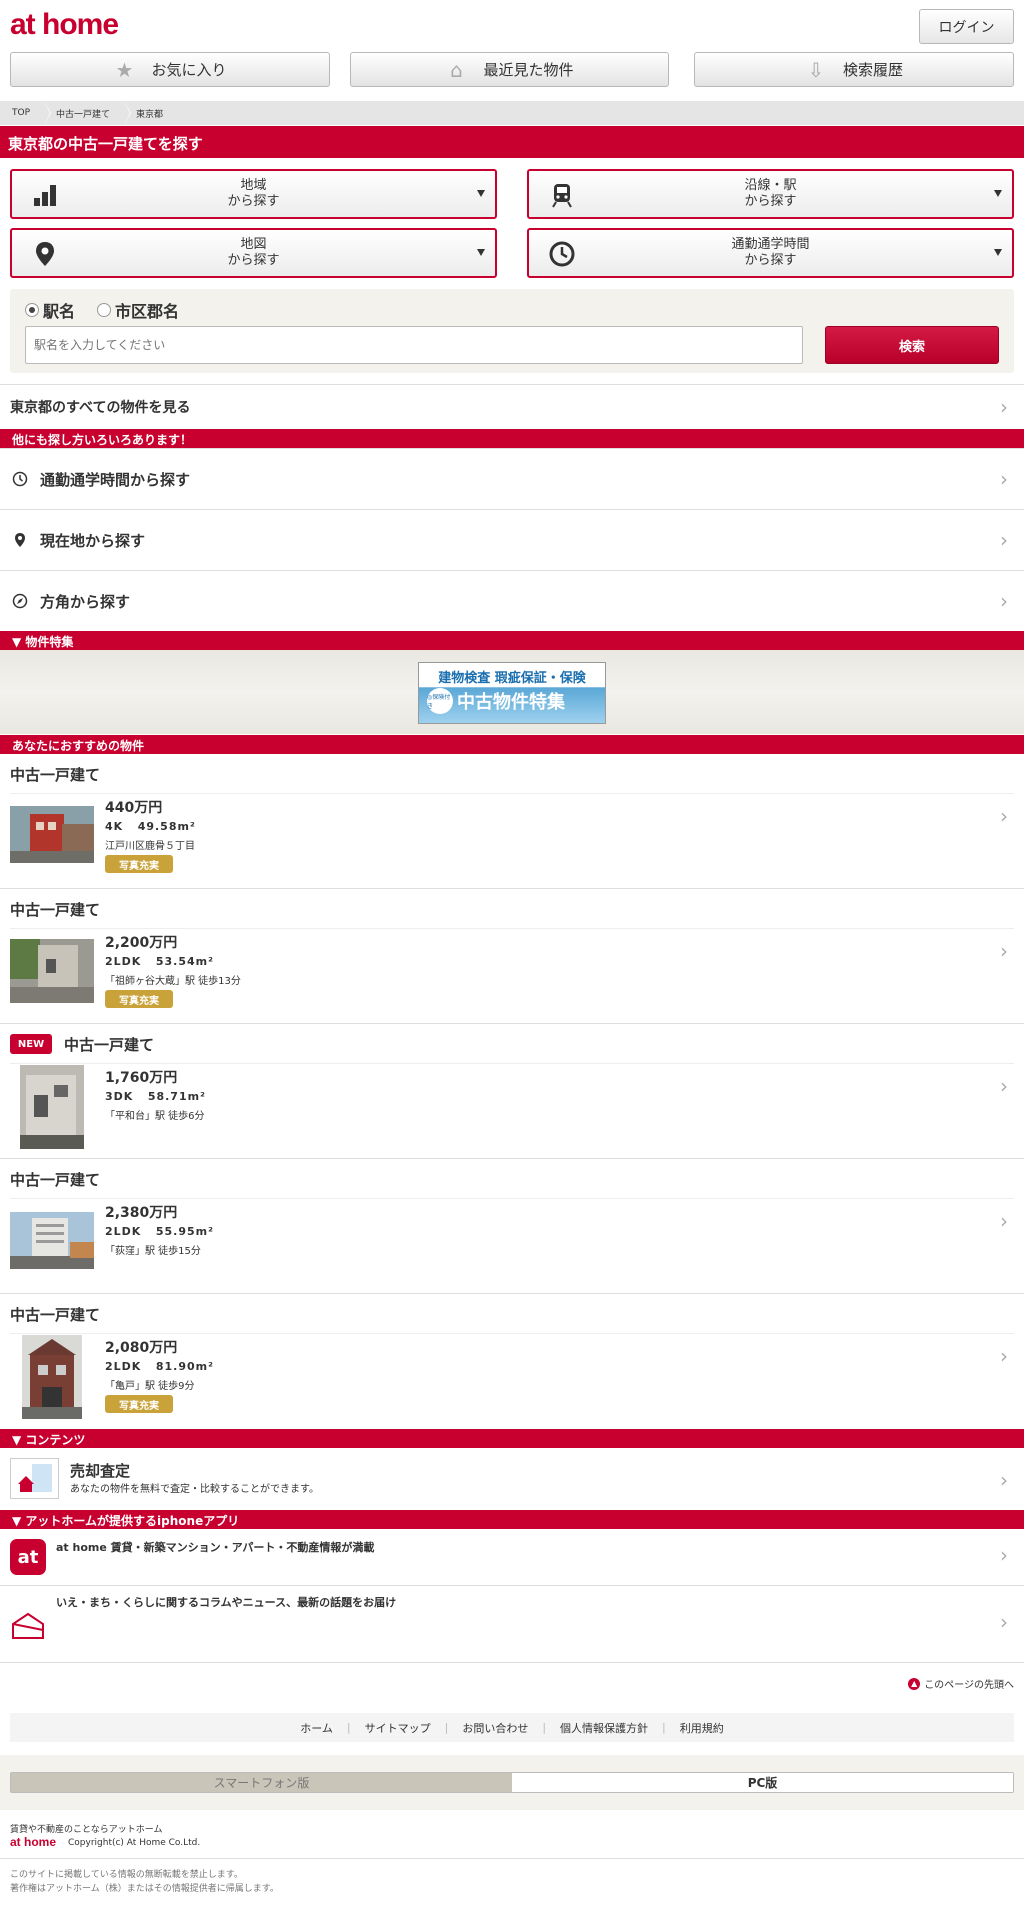  What do you see at coordinates (512, 678) in the screenshot?
I see `banner-top-text: 建物検査 瑕疵保証・保険` at bounding box center [512, 678].